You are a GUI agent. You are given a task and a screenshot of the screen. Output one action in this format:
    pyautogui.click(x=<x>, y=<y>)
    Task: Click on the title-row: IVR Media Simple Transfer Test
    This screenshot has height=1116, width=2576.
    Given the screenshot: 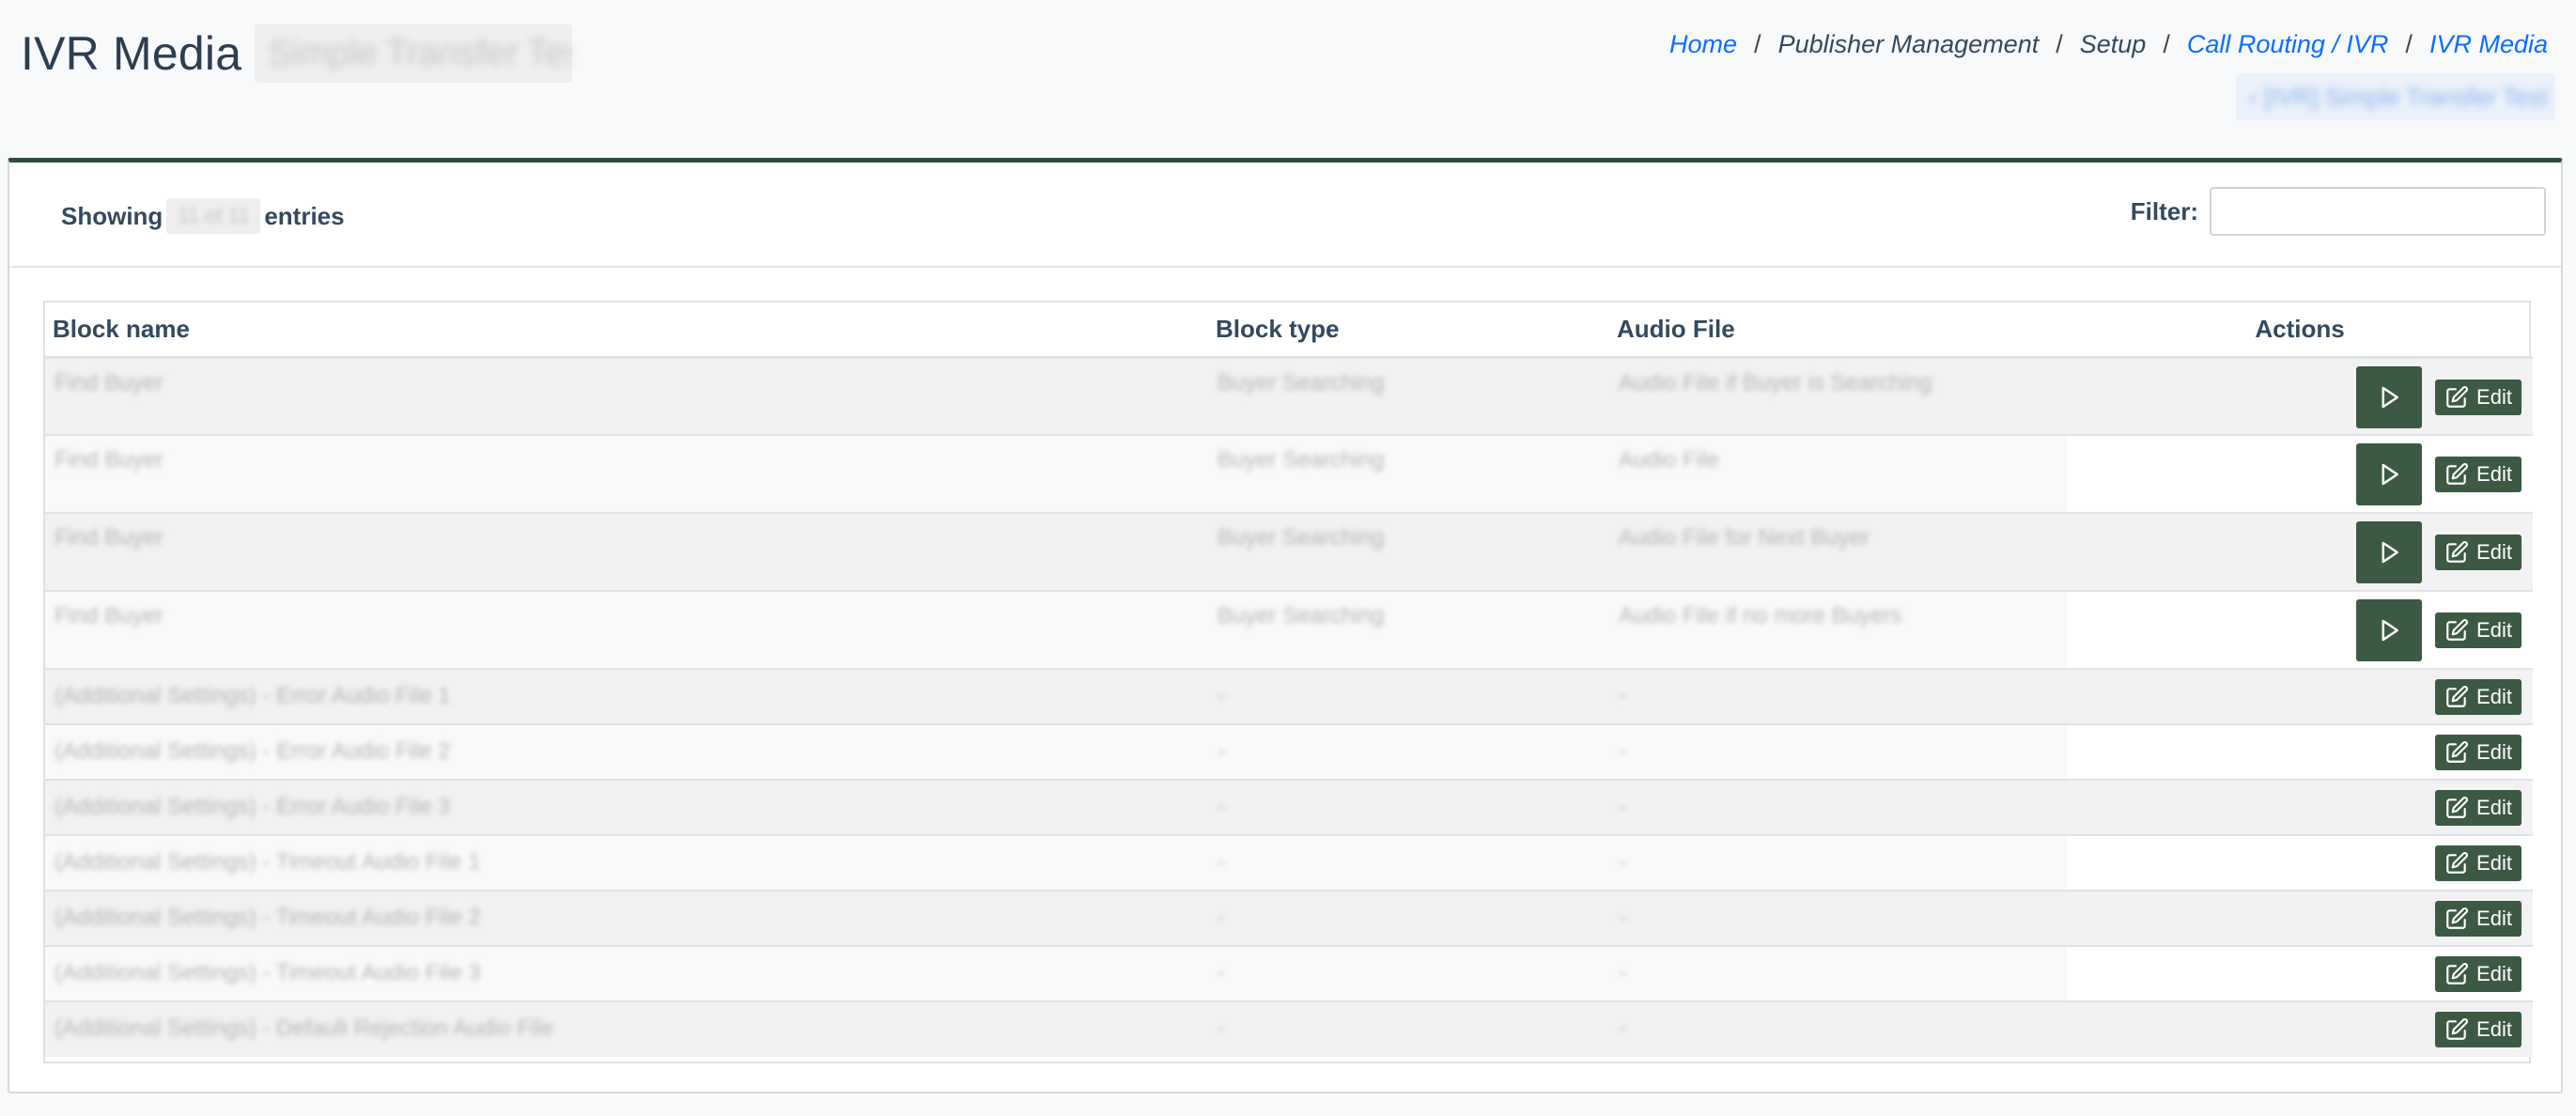 What is the action you would take?
    pyautogui.click(x=297, y=53)
    